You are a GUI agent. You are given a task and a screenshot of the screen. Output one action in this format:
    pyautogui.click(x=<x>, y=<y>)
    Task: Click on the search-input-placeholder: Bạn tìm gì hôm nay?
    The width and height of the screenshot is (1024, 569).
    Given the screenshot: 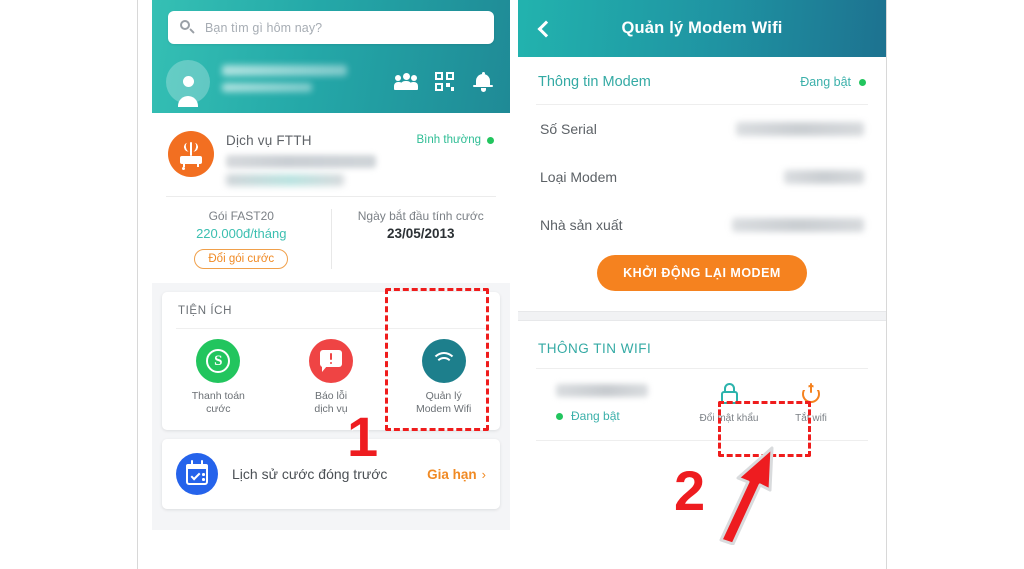 What is the action you would take?
    pyautogui.click(x=263, y=28)
    